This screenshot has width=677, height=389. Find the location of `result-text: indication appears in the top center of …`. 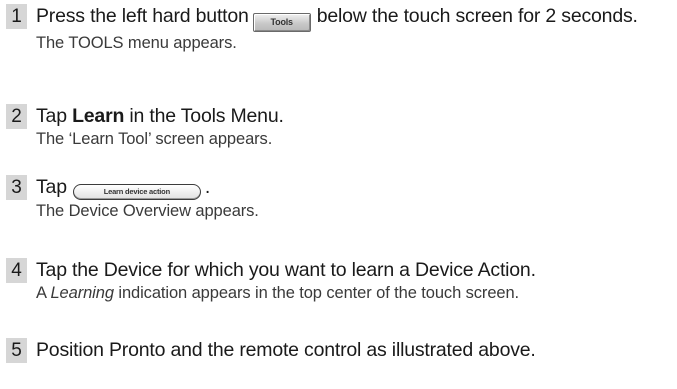

result-text: indication appears in the top center of … is located at coordinates (316, 293).